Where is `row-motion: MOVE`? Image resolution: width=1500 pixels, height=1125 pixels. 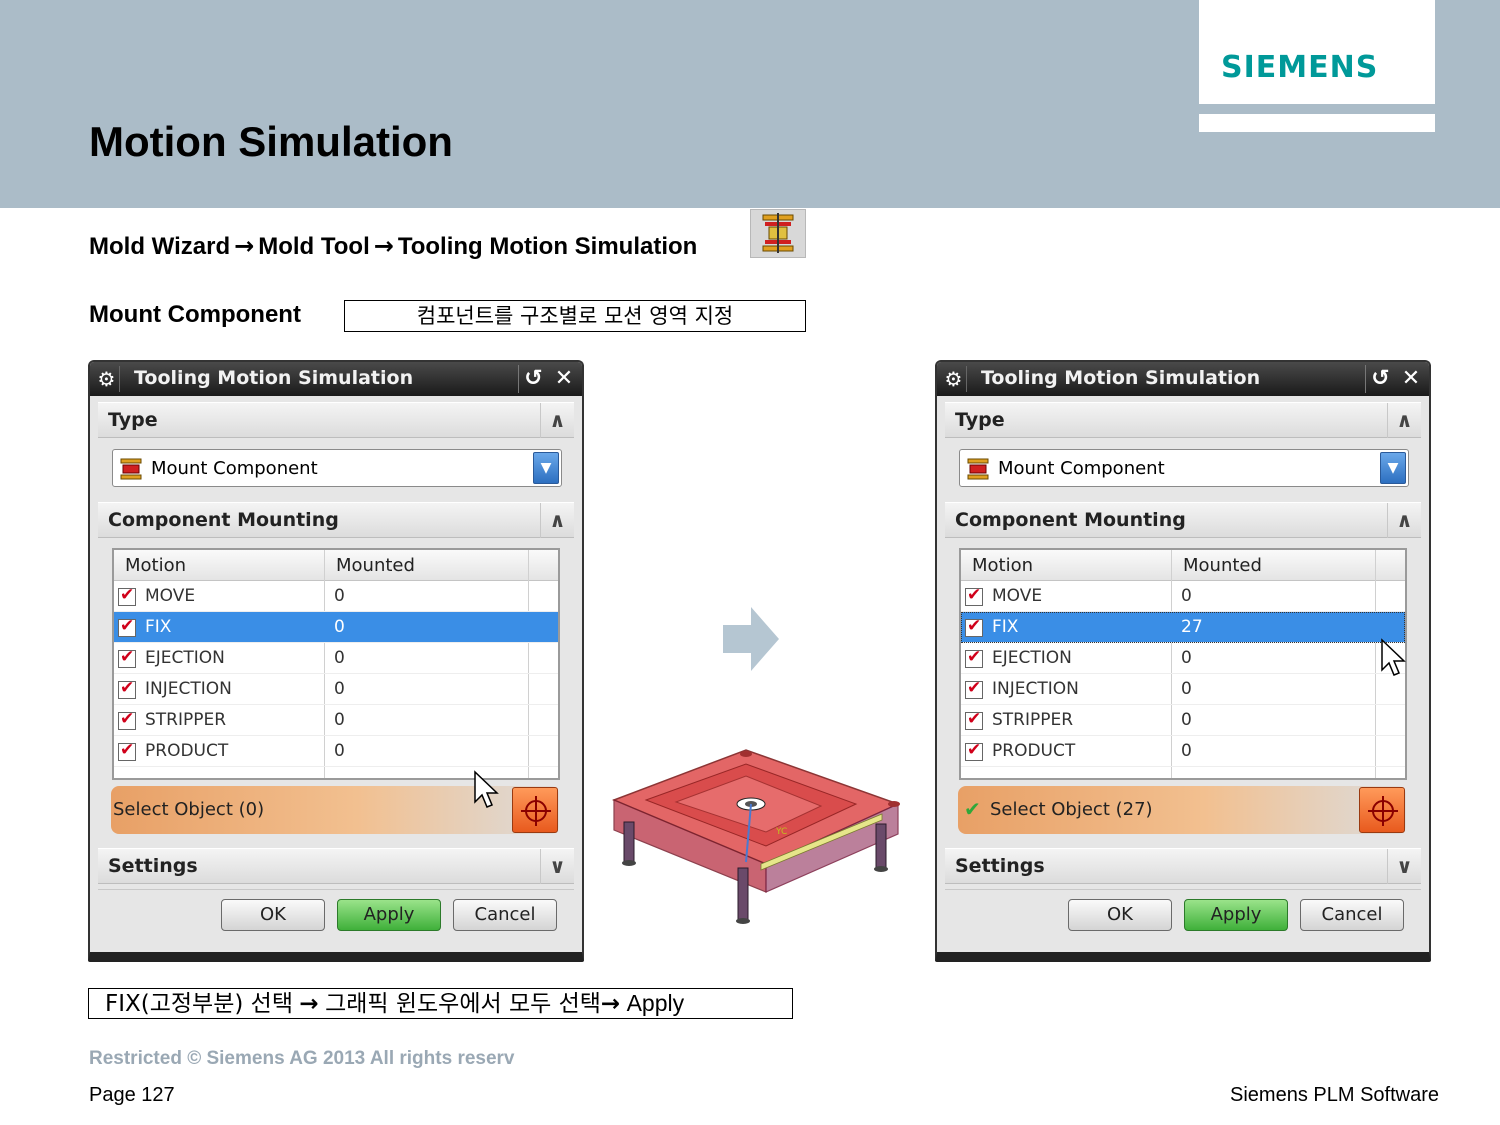 row-motion: MOVE is located at coordinates (170, 596).